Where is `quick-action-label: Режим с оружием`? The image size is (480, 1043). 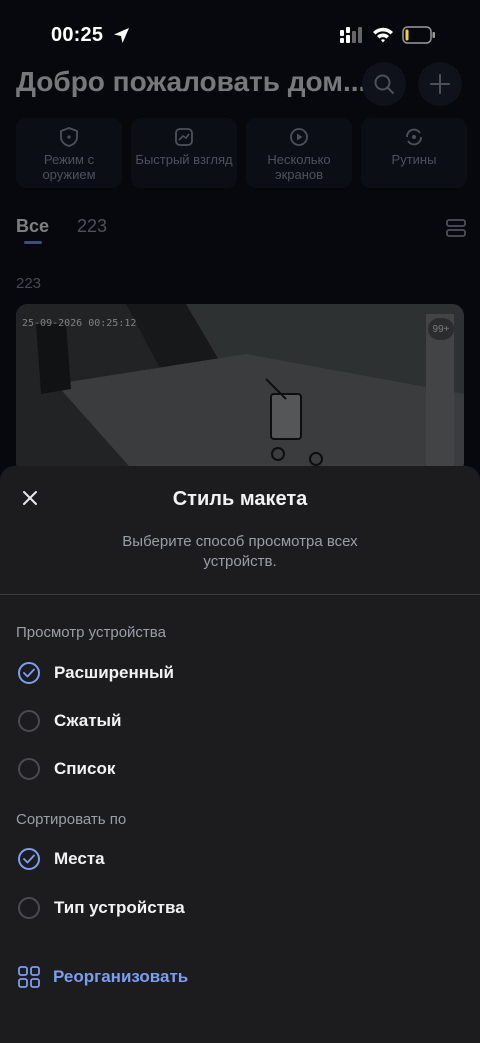 quick-action-label: Режим с оружием is located at coordinates (69, 167).